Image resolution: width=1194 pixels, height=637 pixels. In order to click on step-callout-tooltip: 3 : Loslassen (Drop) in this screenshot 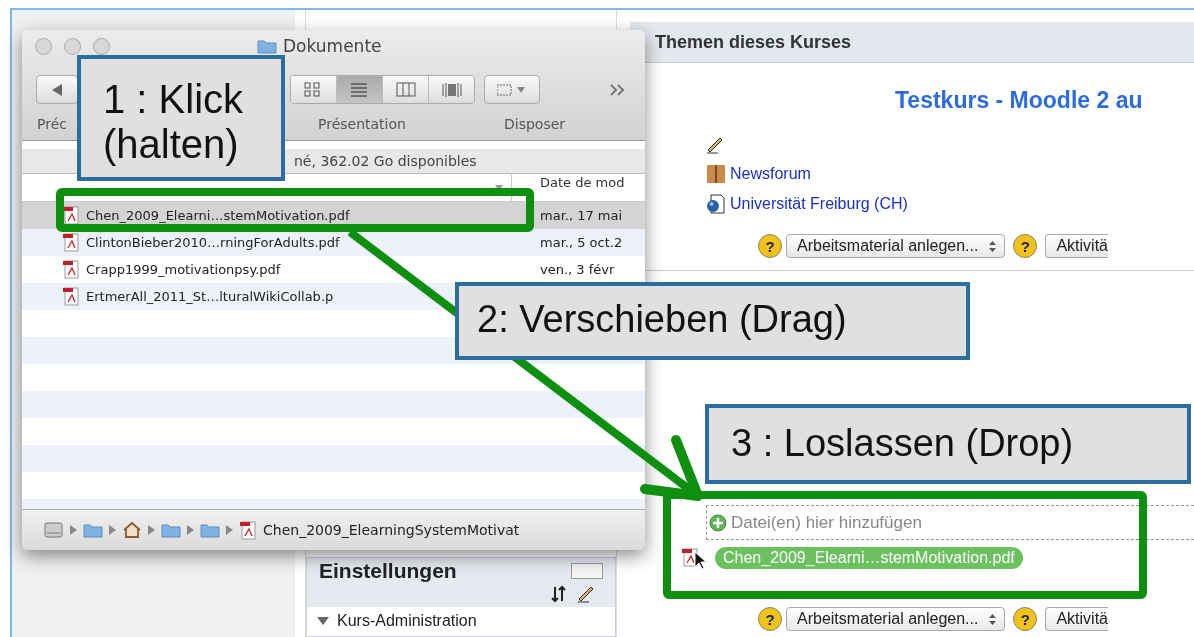, I will do `click(948, 444)`.